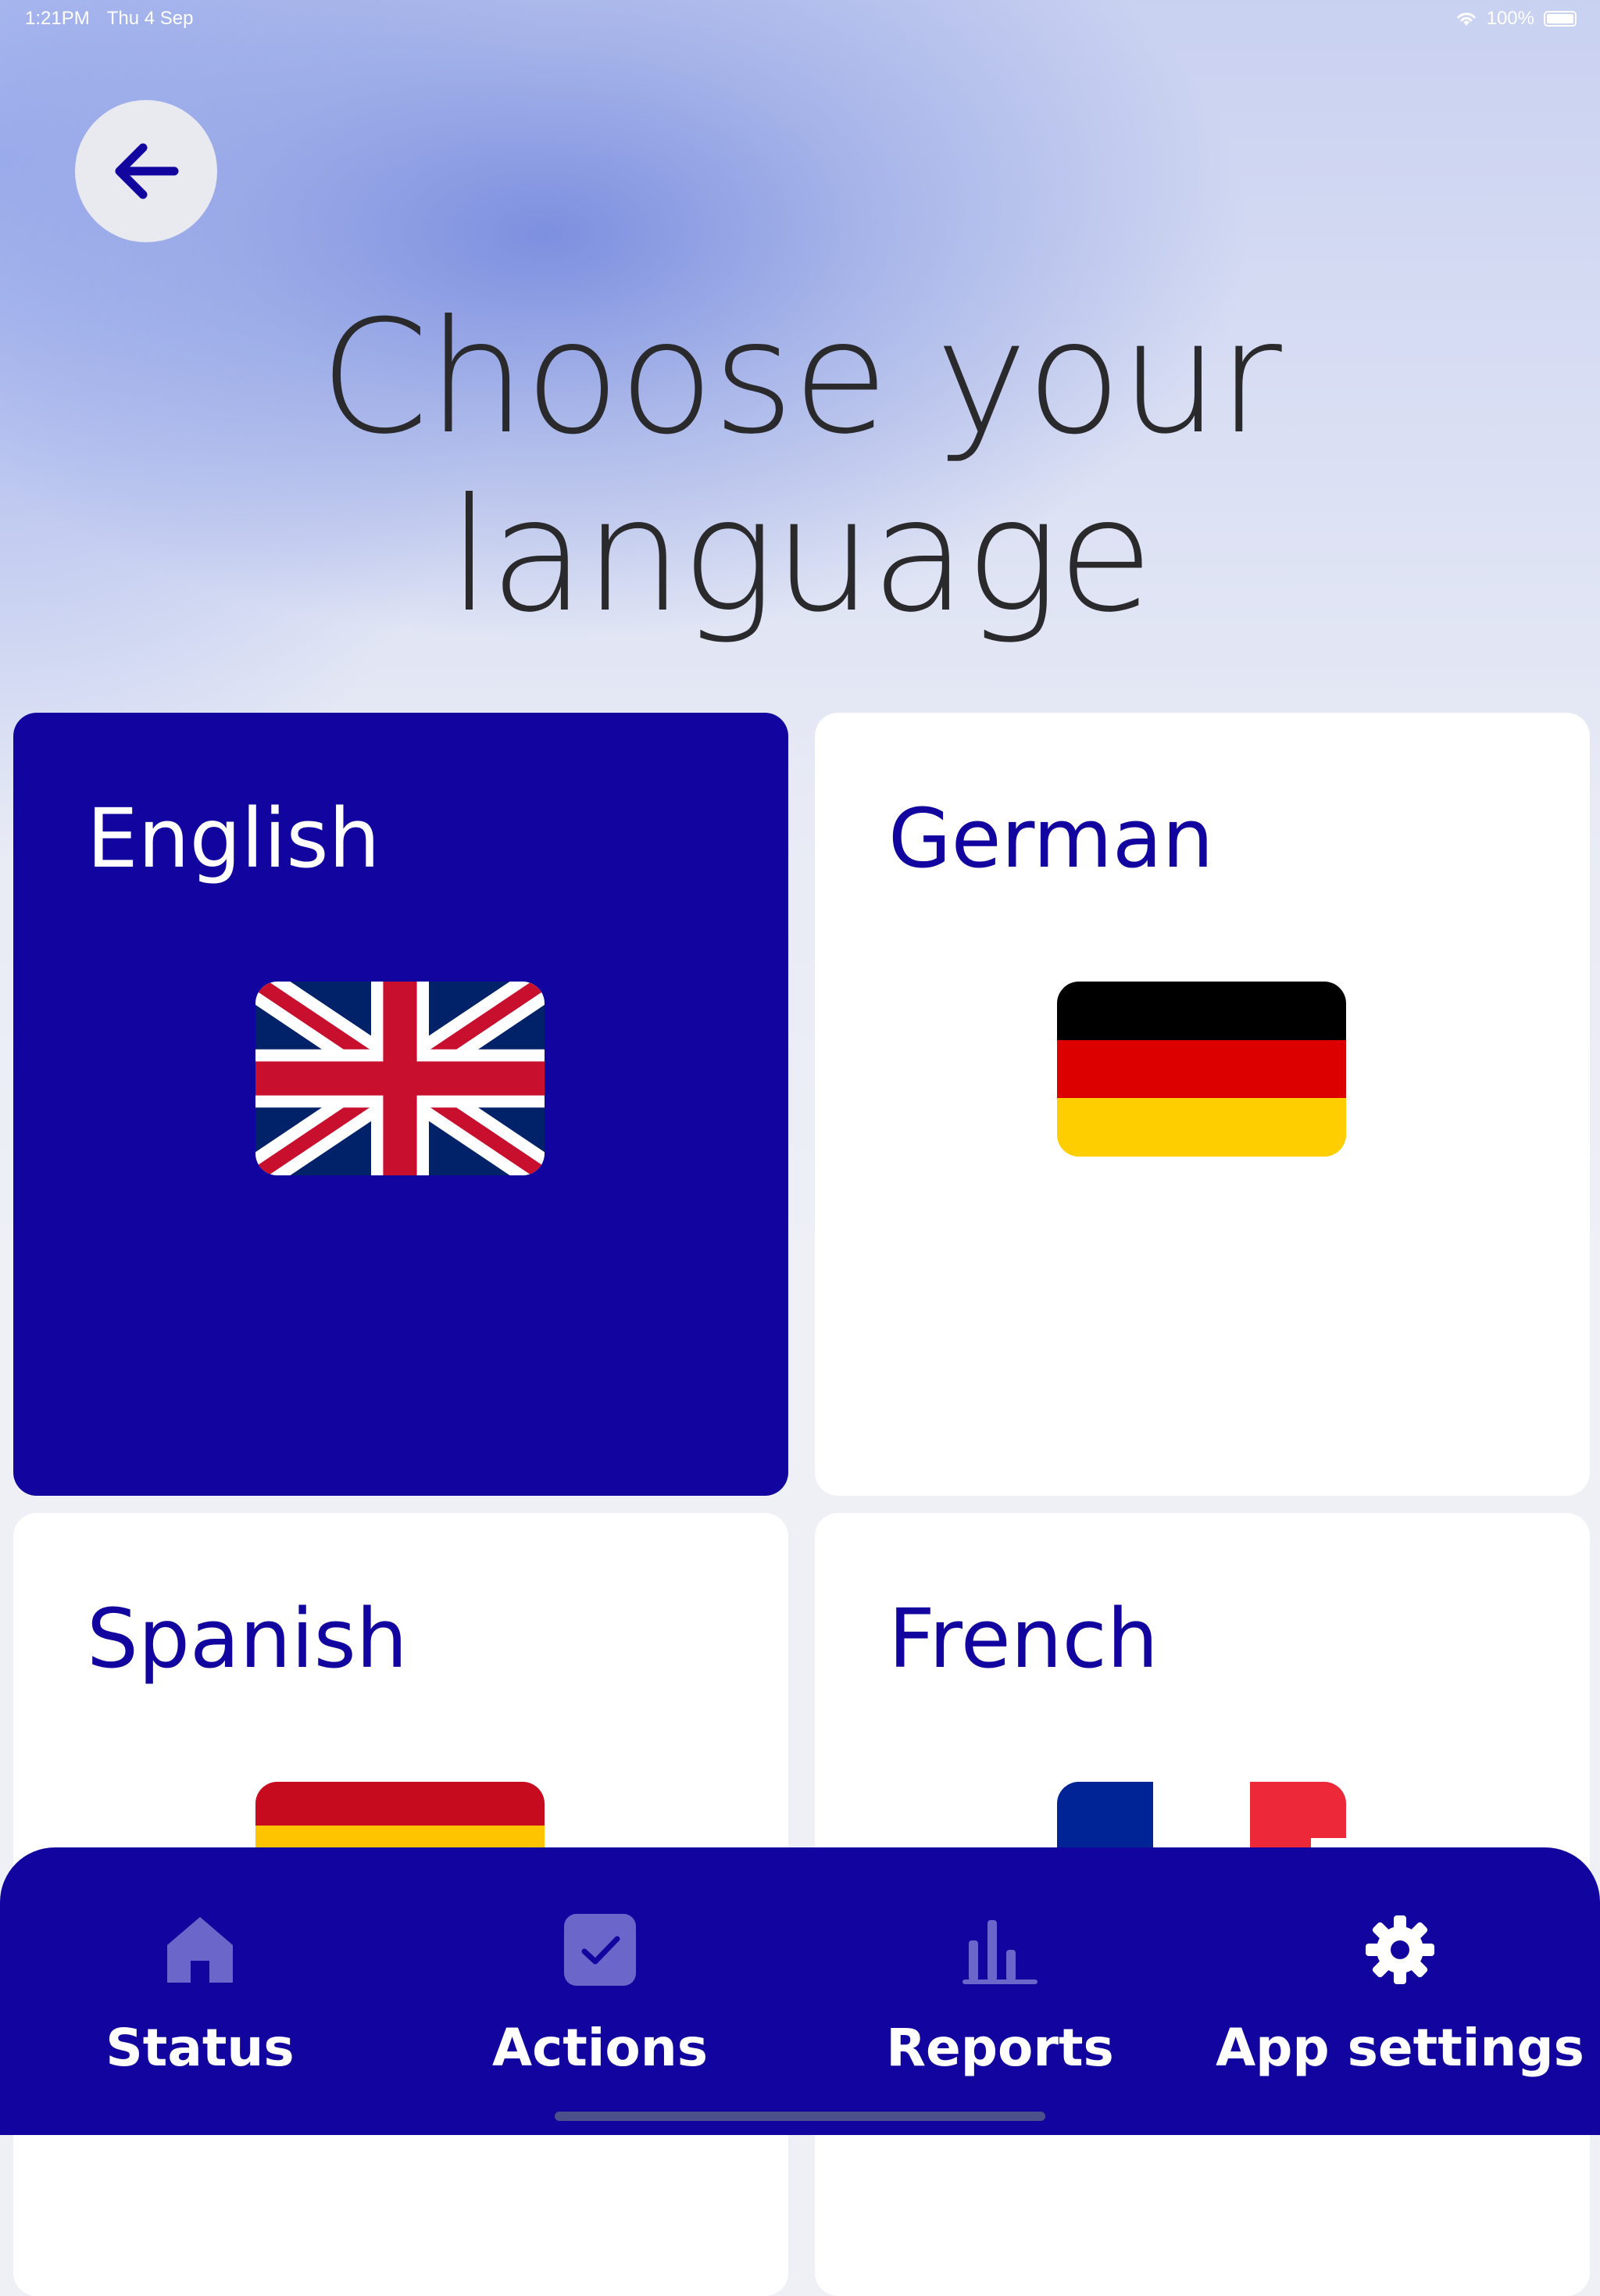  Describe the element at coordinates (1400, 1950) in the screenshot. I see `gear-icon` at that location.